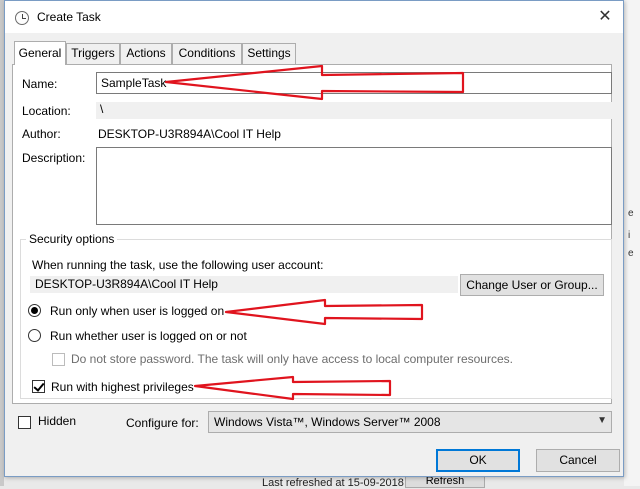 Image resolution: width=640 pixels, height=489 pixels. I want to click on security-options-title: Security options, so click(72, 239).